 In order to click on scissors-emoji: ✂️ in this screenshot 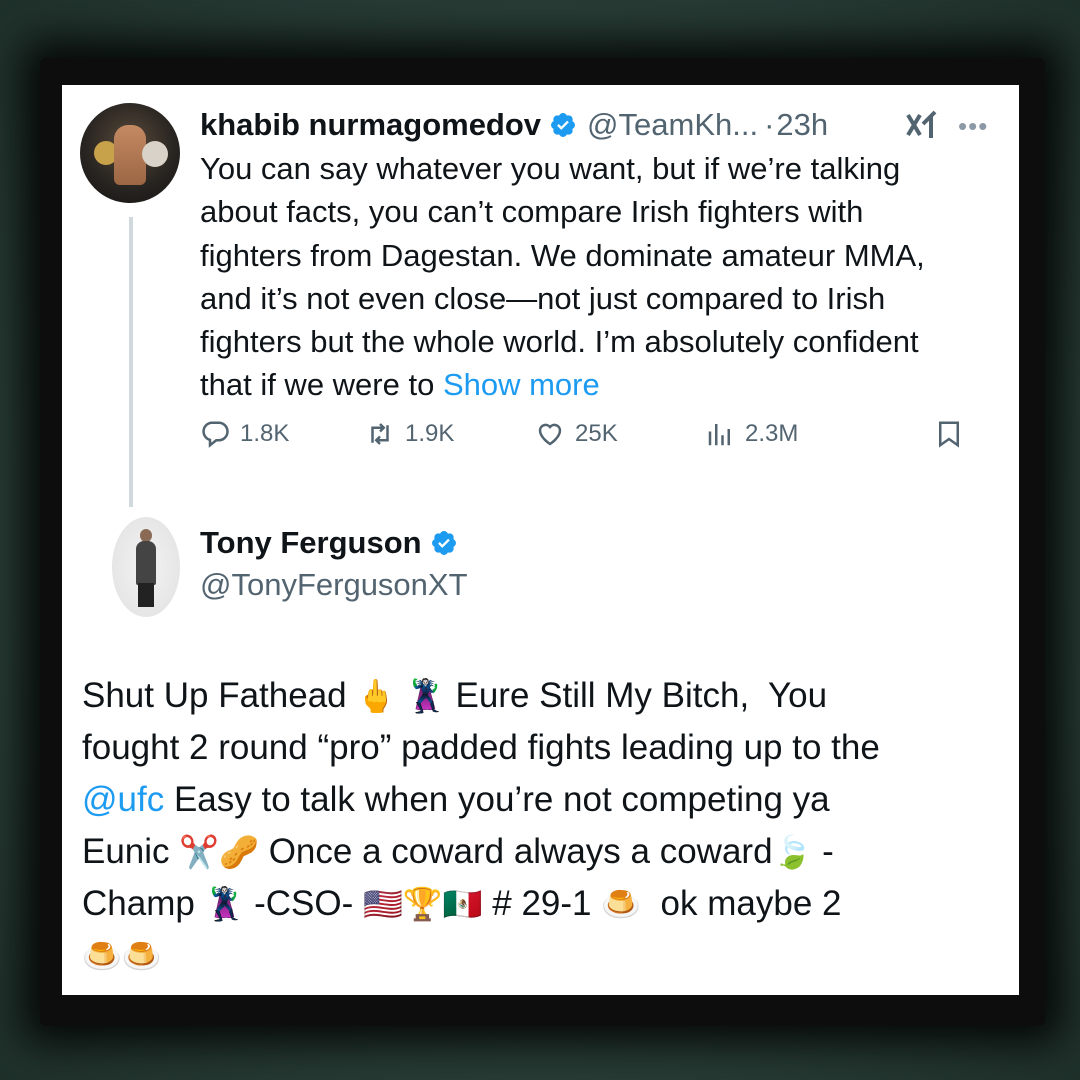, I will do `click(199, 852)`.